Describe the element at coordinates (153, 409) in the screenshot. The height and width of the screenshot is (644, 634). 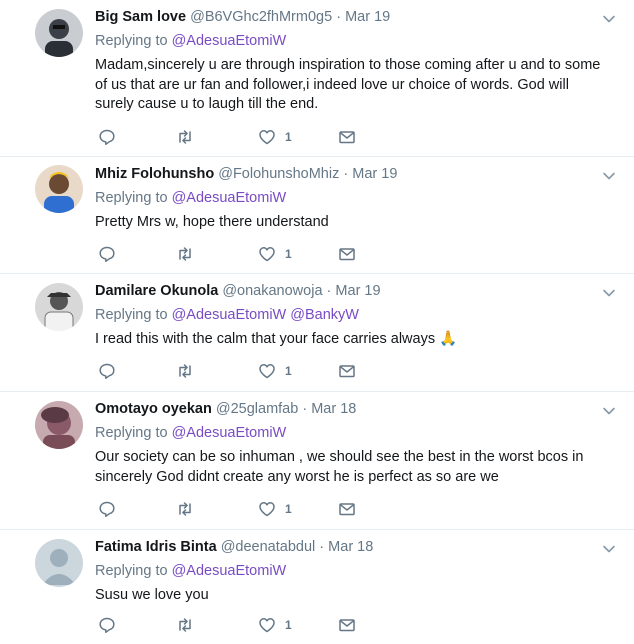
I see `user-name: Omotayo oyekan` at that location.